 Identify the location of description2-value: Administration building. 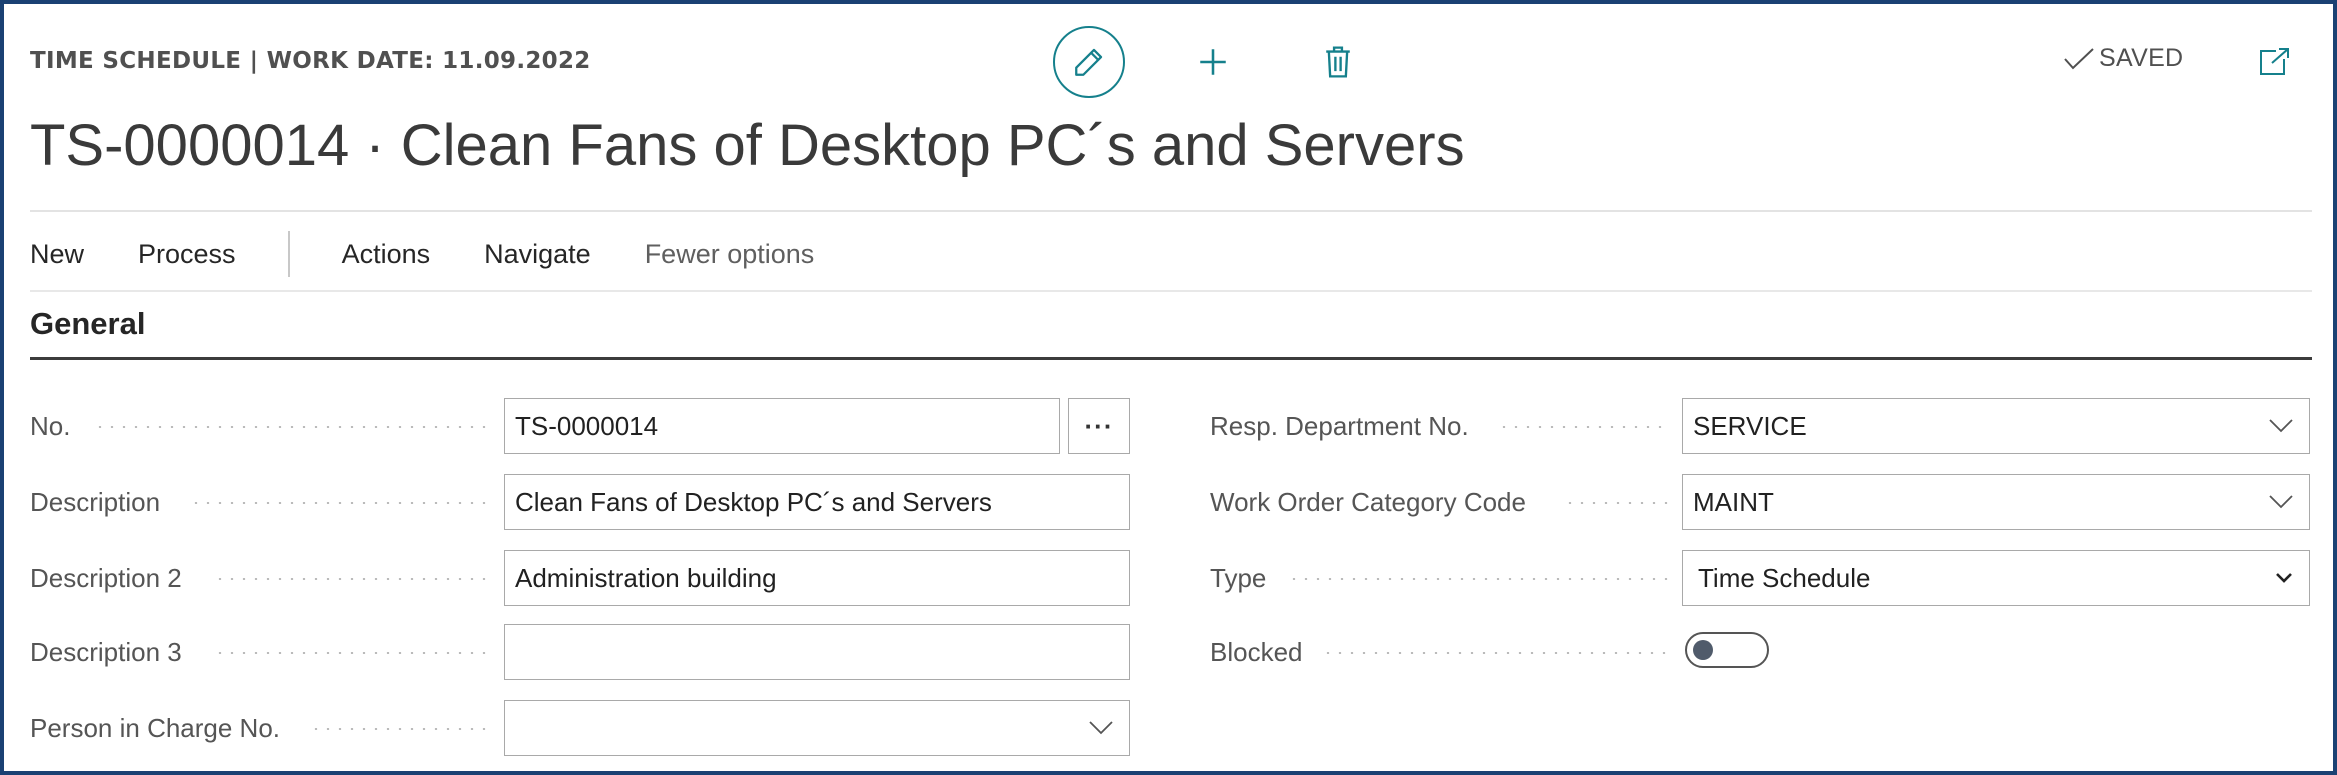
(646, 577).